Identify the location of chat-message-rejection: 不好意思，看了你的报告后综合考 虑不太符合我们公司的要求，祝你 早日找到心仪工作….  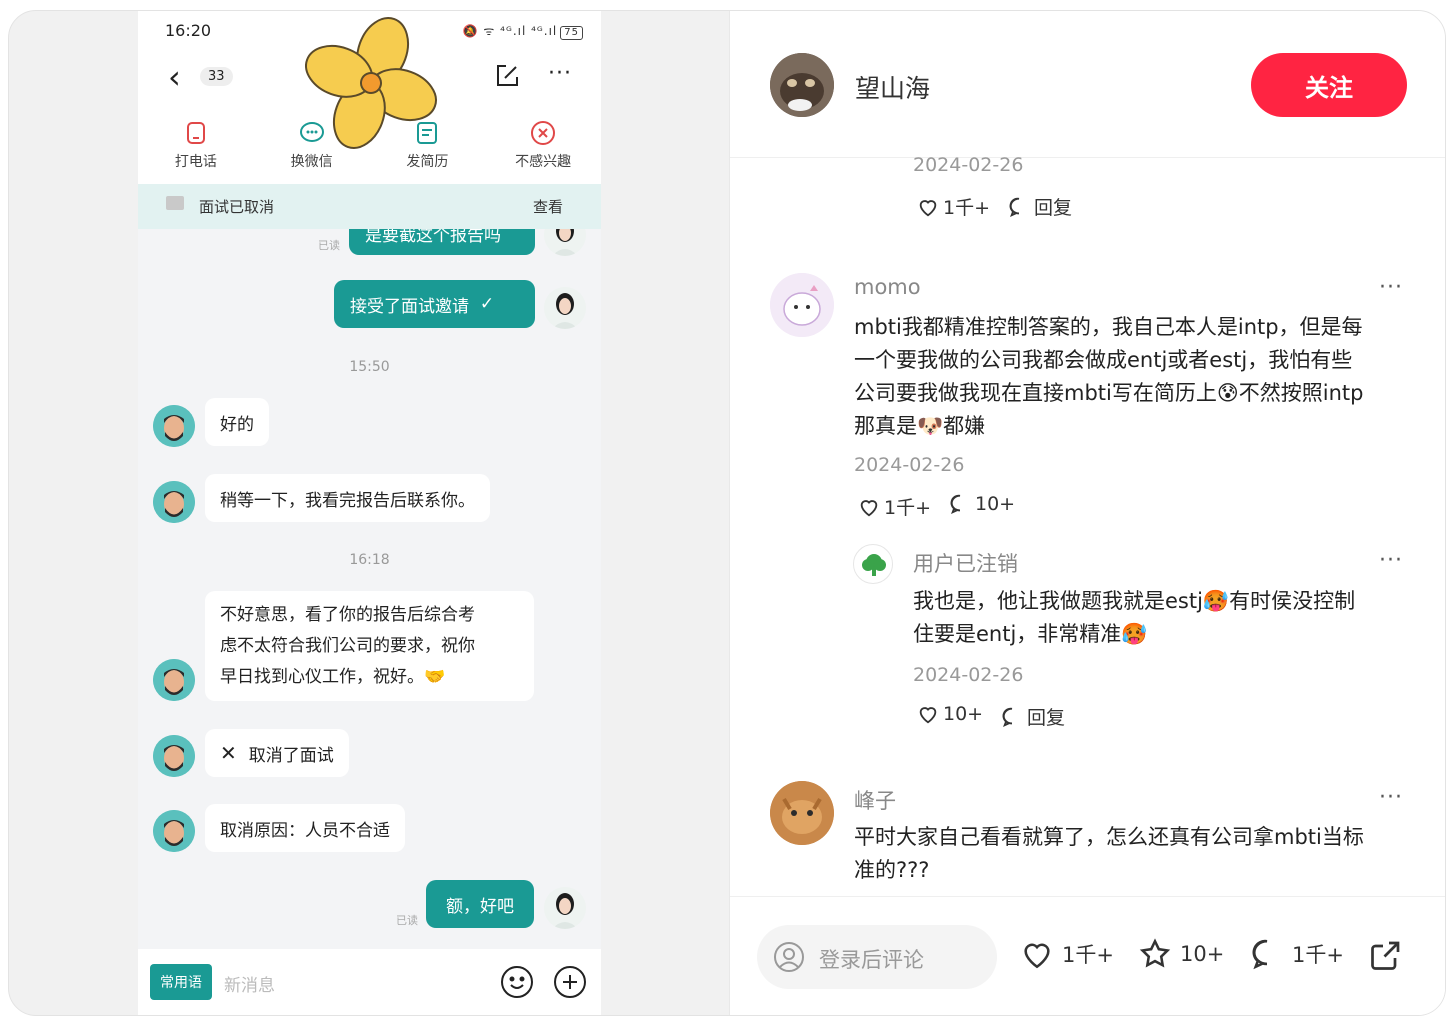
(369, 646).